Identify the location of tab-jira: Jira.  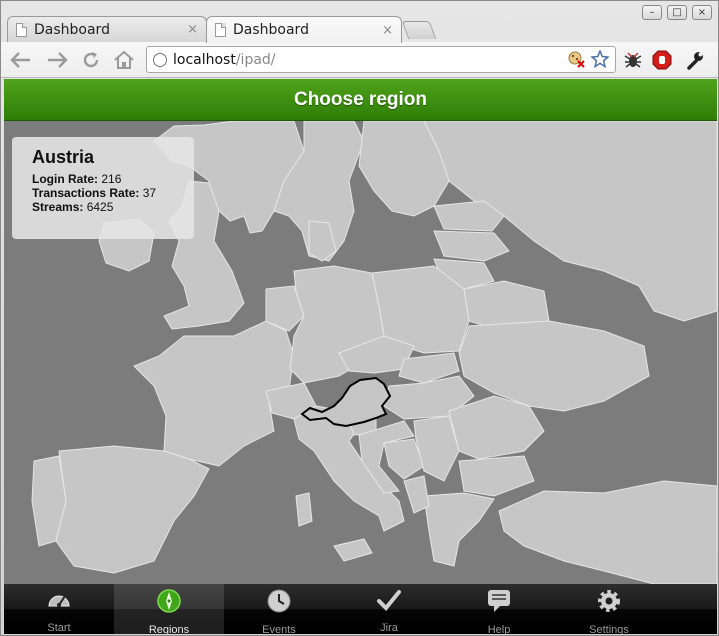
(389, 609).